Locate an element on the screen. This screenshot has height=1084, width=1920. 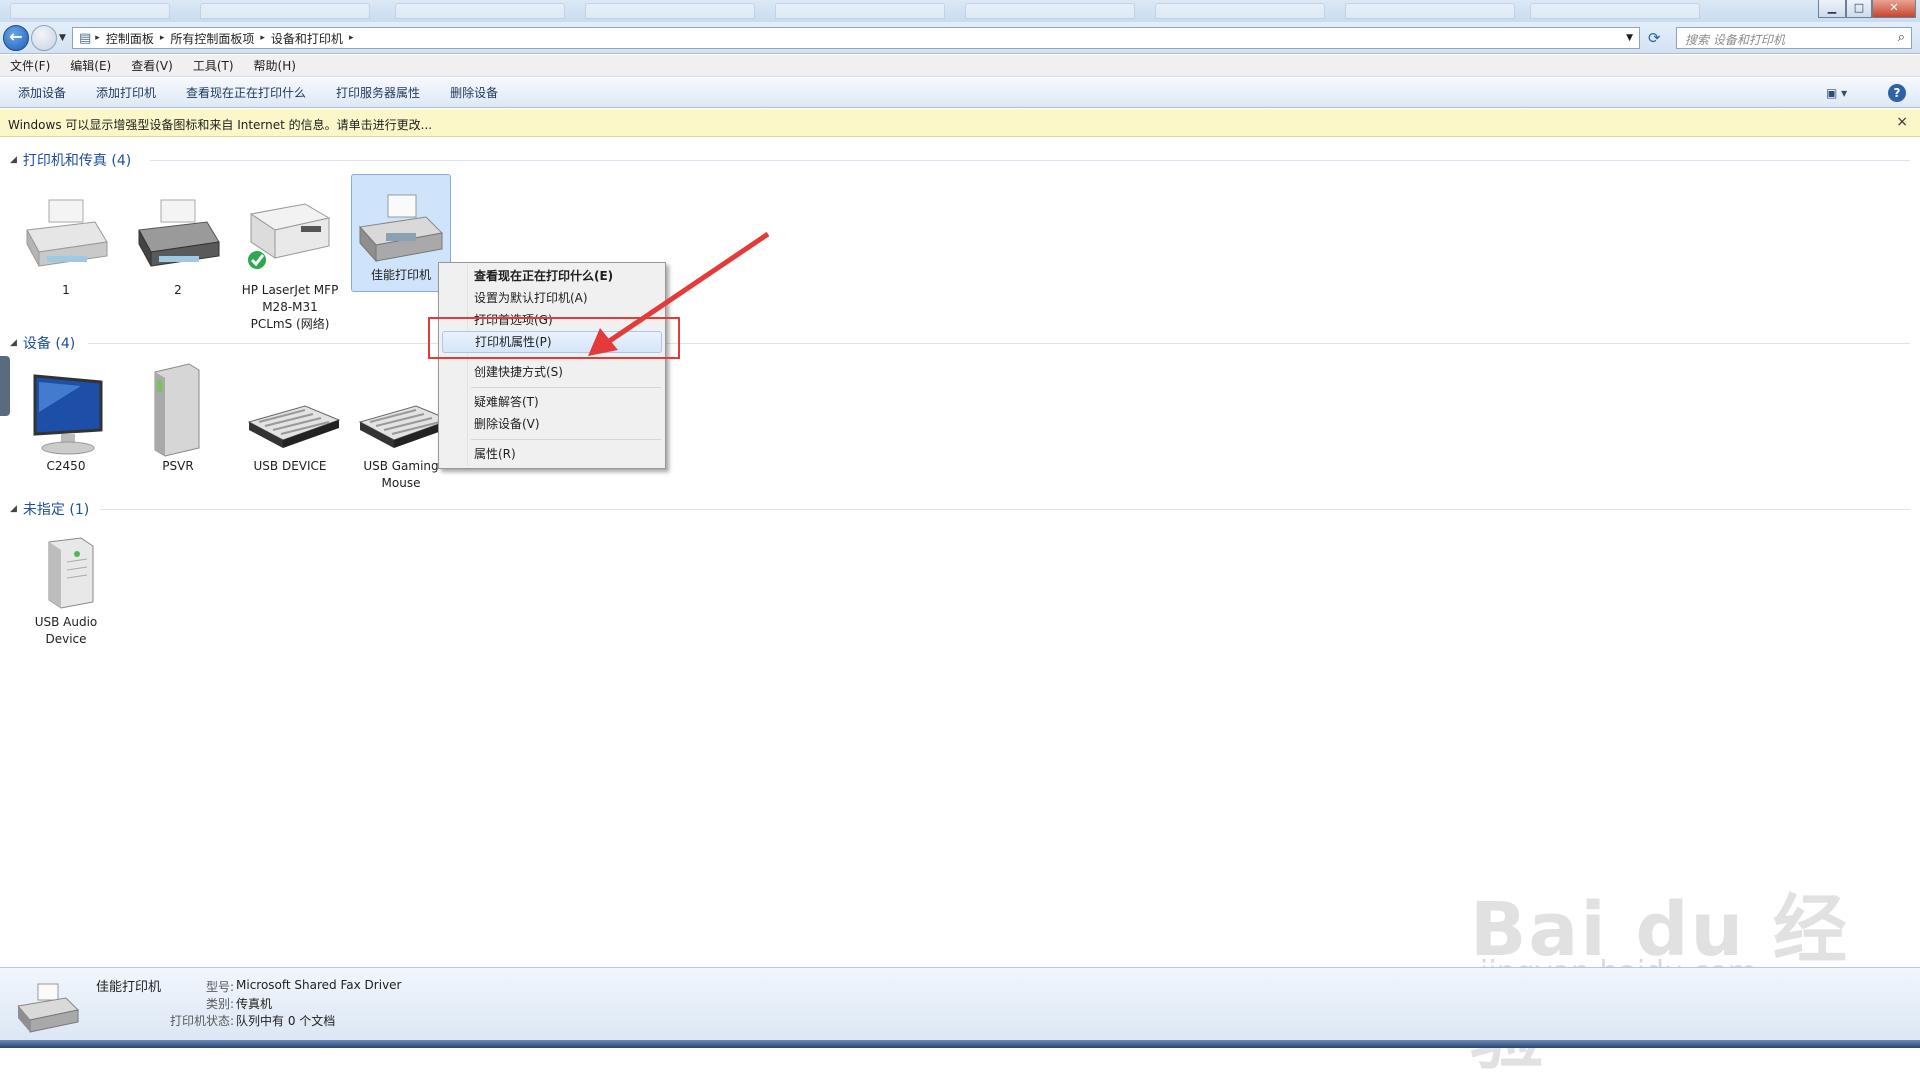
address-dropdown-icon: ▼ is located at coordinates (1632, 38).